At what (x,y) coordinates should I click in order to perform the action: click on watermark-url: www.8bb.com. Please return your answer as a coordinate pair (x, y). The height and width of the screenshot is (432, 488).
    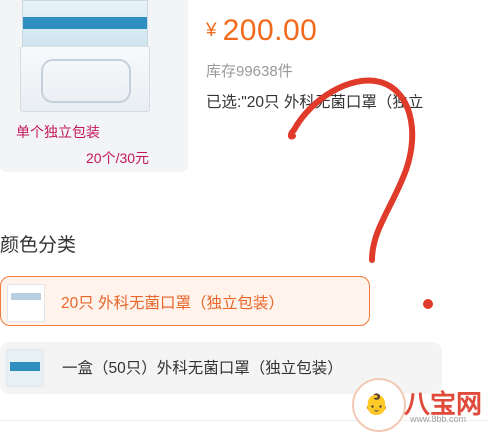
    Looking at the image, I should click on (438, 419).